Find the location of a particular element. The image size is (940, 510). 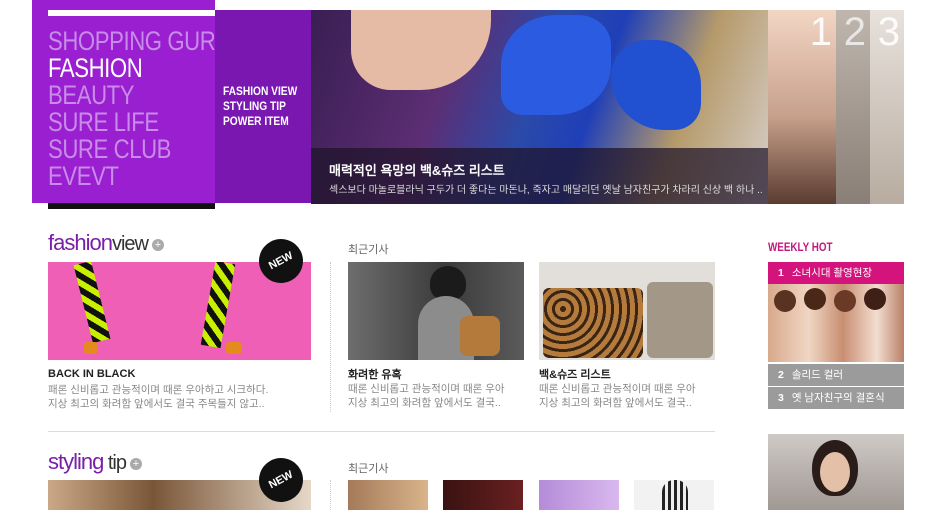

weekly-hot-rank: 1 is located at coordinates (781, 273).